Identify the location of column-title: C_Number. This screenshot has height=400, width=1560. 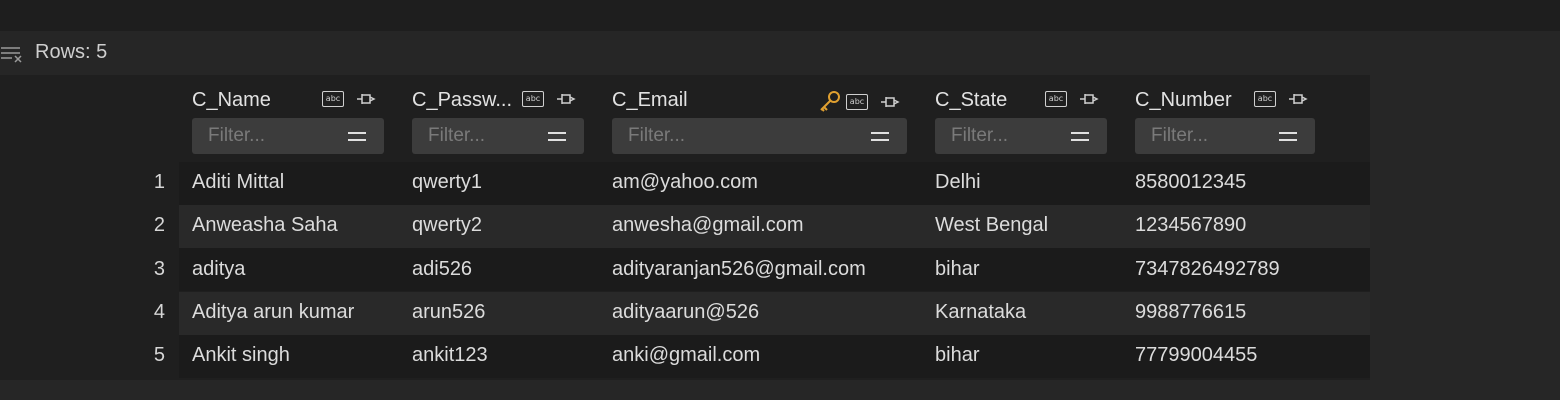
(1183, 100).